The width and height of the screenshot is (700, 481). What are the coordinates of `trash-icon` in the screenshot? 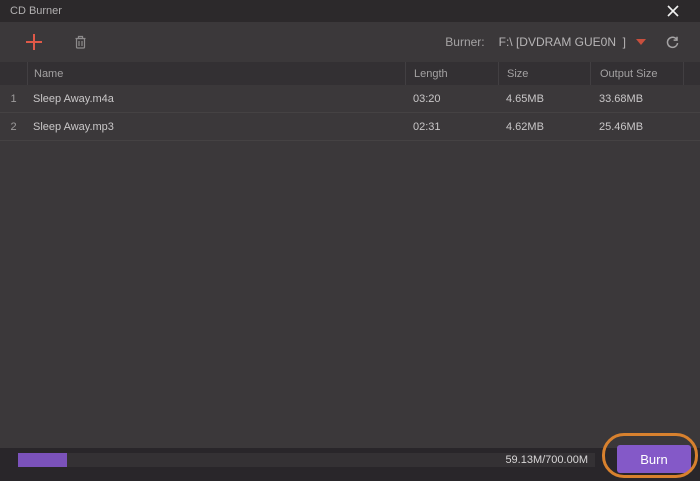 It's located at (80, 42).